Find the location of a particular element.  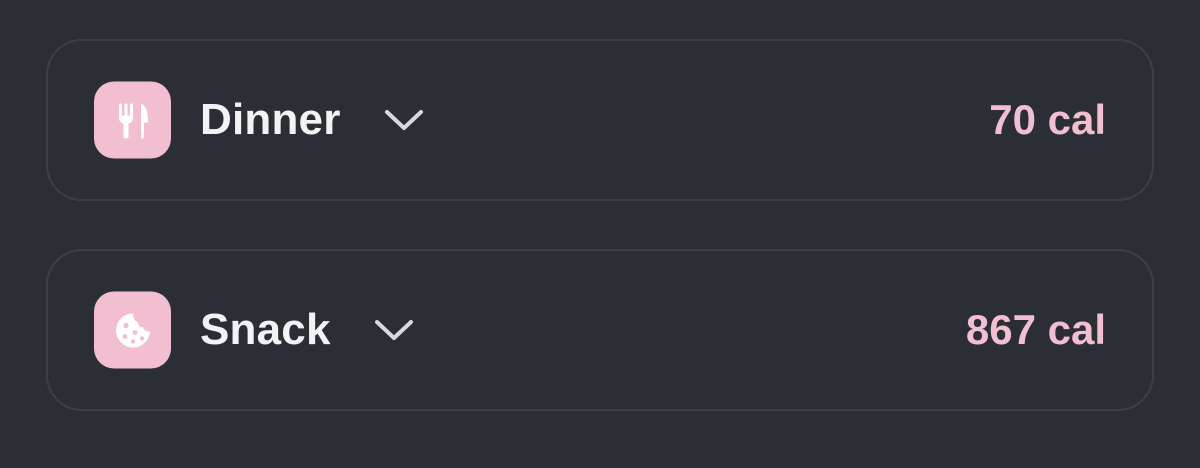

cookie-icon is located at coordinates (132, 330).